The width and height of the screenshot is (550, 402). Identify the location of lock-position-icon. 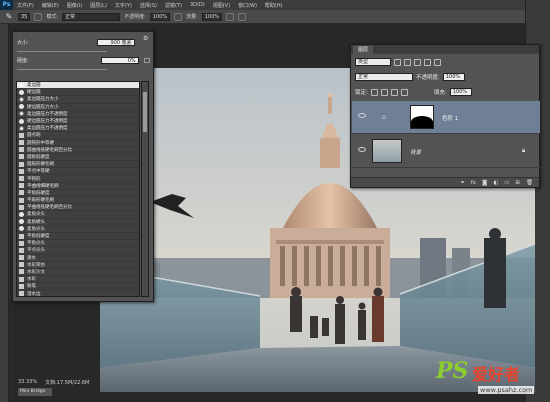
(394, 92).